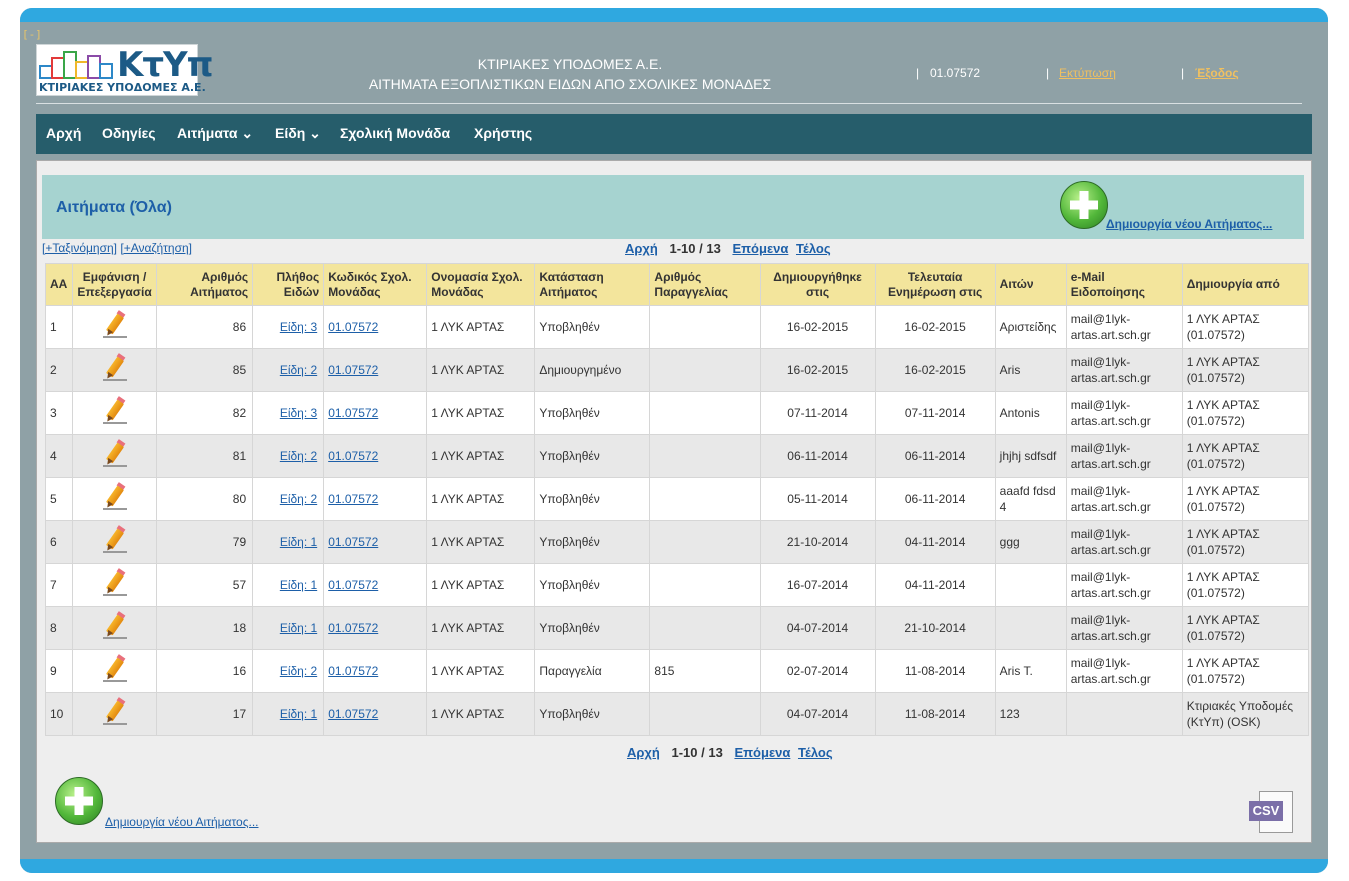  What do you see at coordinates (59, 284) in the screenshot?
I see `col-header-aa: ΑΑ` at bounding box center [59, 284].